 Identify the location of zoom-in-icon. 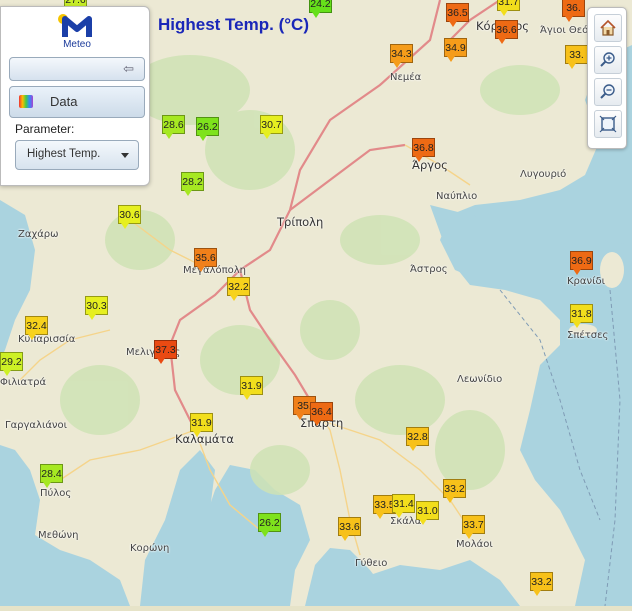
(607, 59).